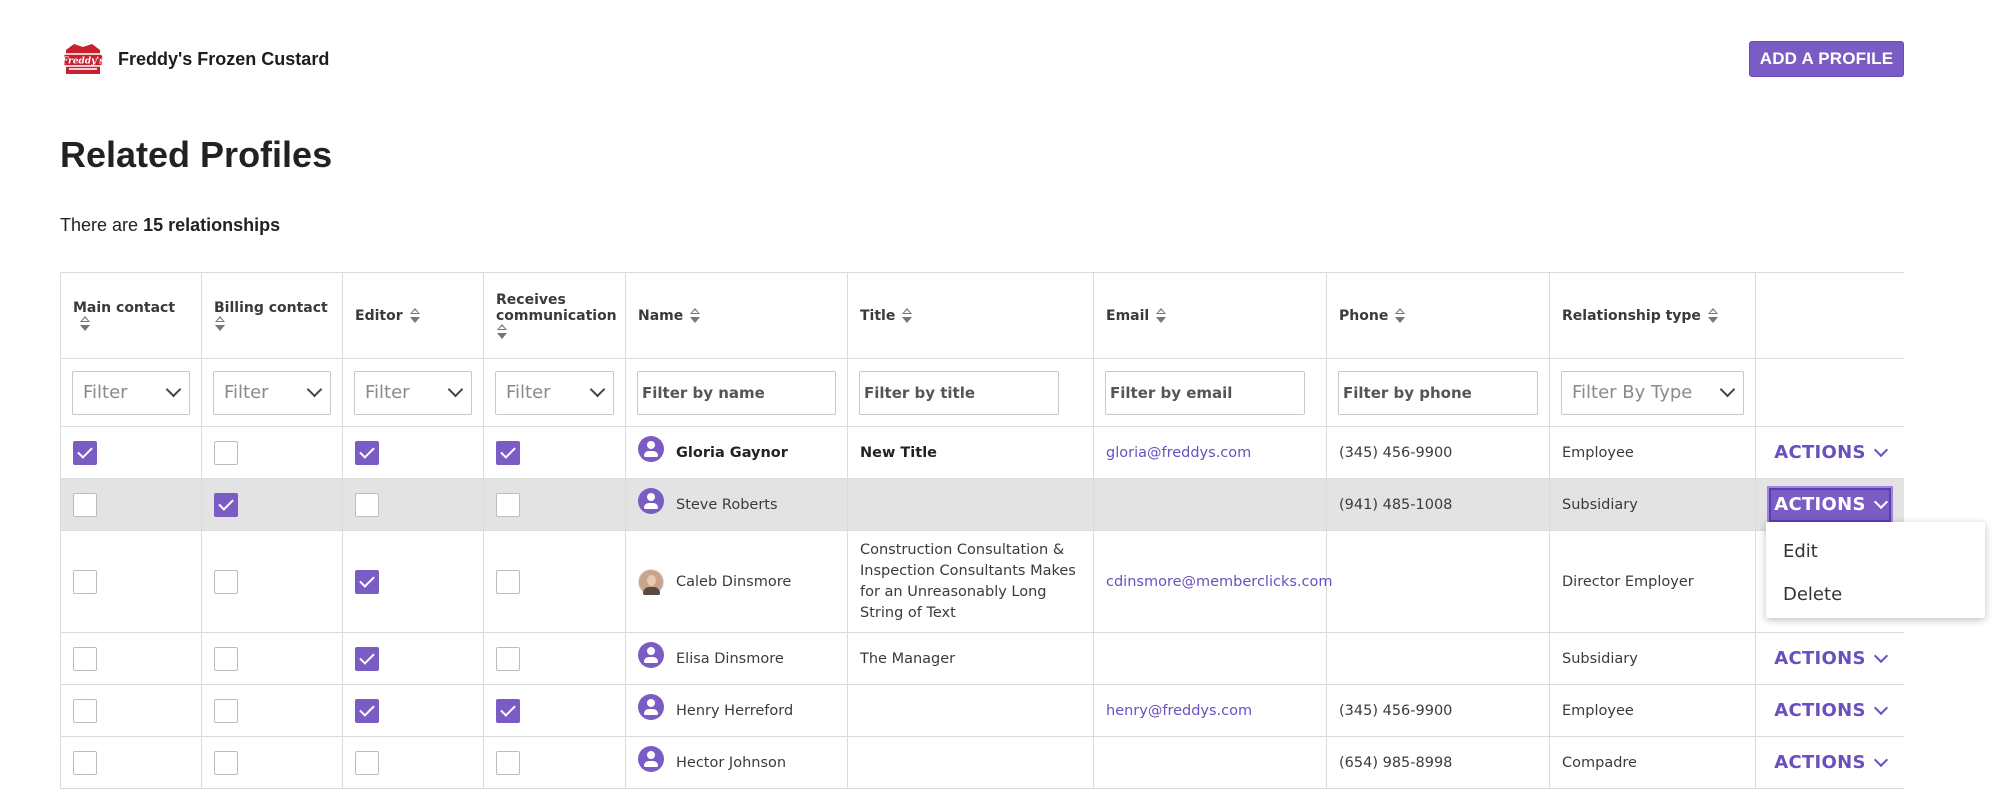 This screenshot has height=794, width=2007. Describe the element at coordinates (1826, 59) in the screenshot. I see `add-profile-button: ADD A PROFILE` at that location.